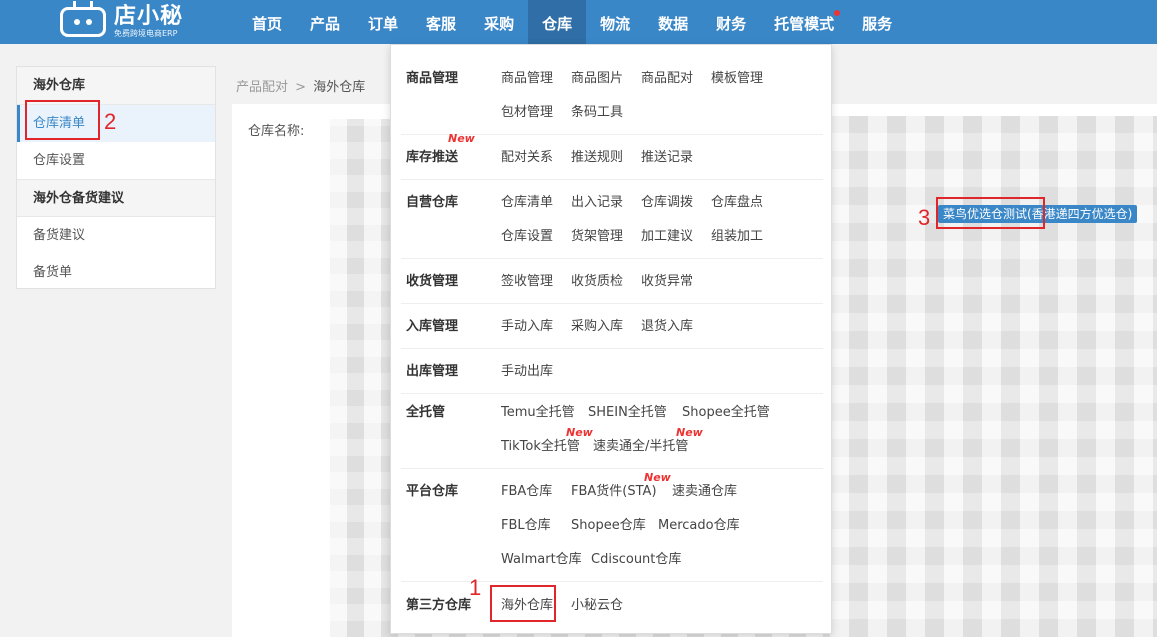 The height and width of the screenshot is (637, 1157). Describe the element at coordinates (149, 16) in the screenshot. I see `logo-name: 店小秘` at that location.